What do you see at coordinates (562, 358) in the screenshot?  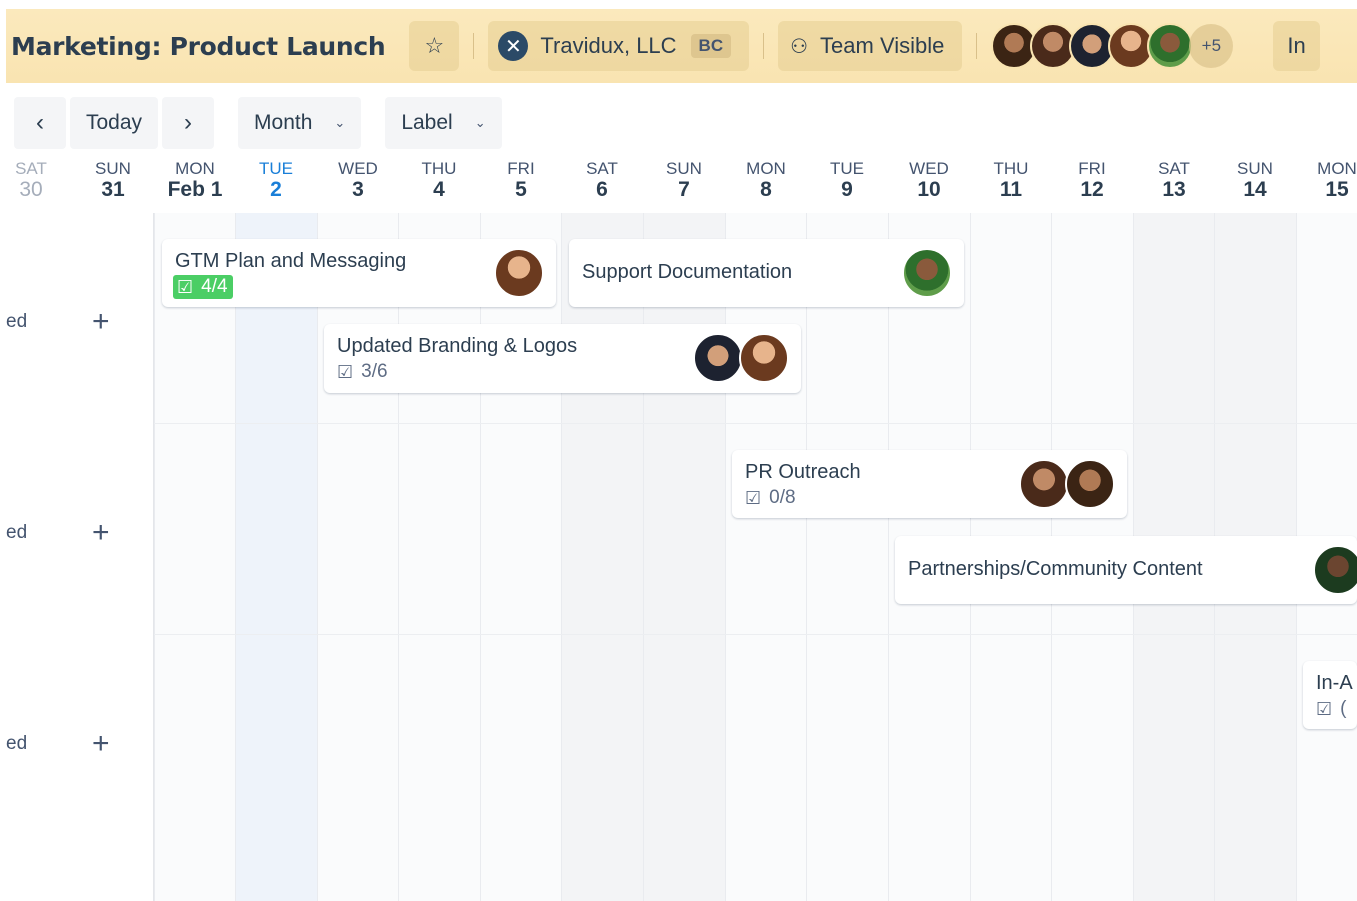 I see `calendar-card: Updated Branding & Logos ☑ 3/6` at bounding box center [562, 358].